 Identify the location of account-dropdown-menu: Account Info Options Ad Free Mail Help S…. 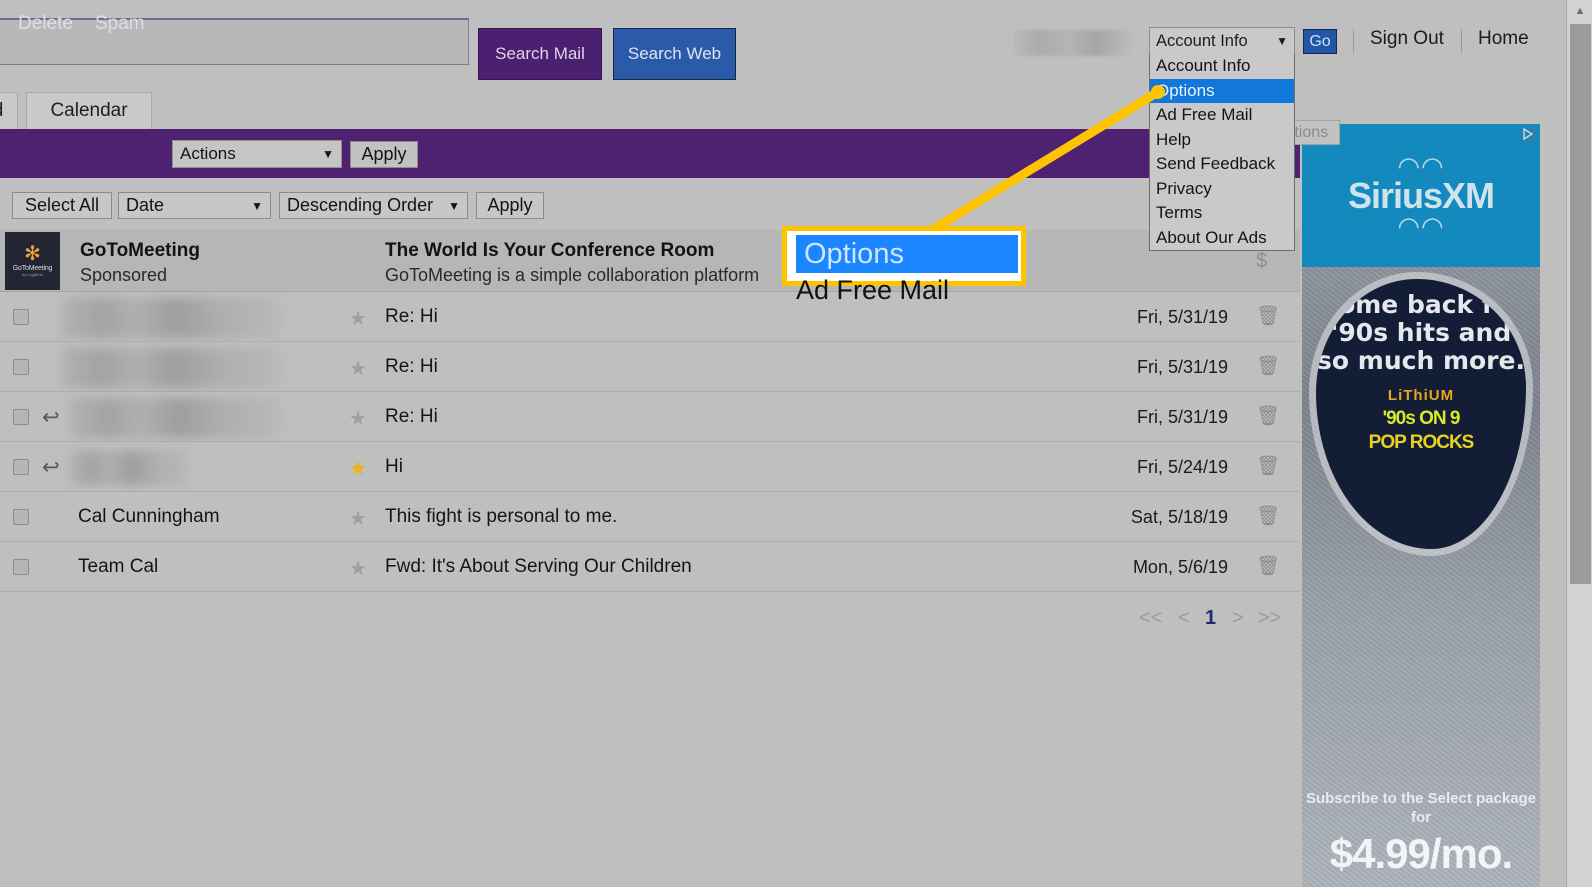
(1222, 152).